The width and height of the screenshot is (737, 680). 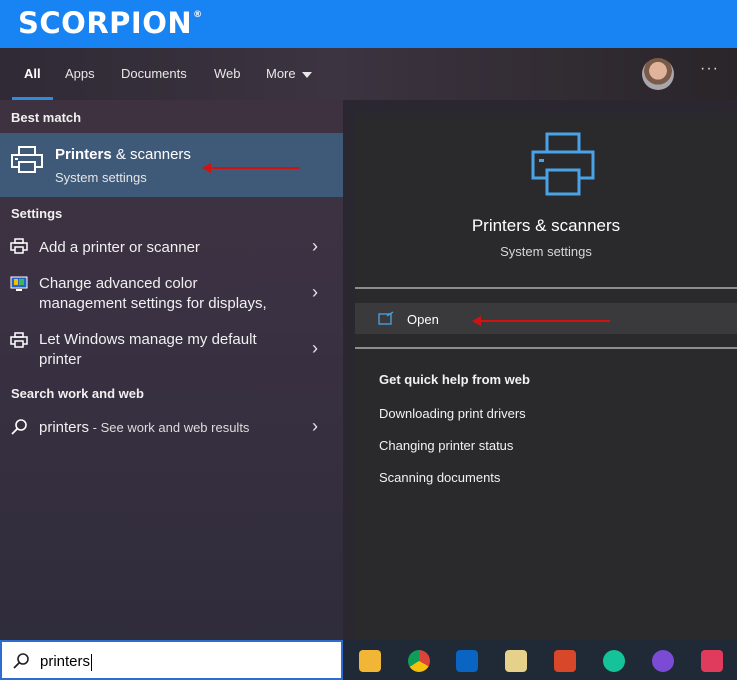 What do you see at coordinates (546, 251) in the screenshot?
I see `preview-subtitle: System settings` at bounding box center [546, 251].